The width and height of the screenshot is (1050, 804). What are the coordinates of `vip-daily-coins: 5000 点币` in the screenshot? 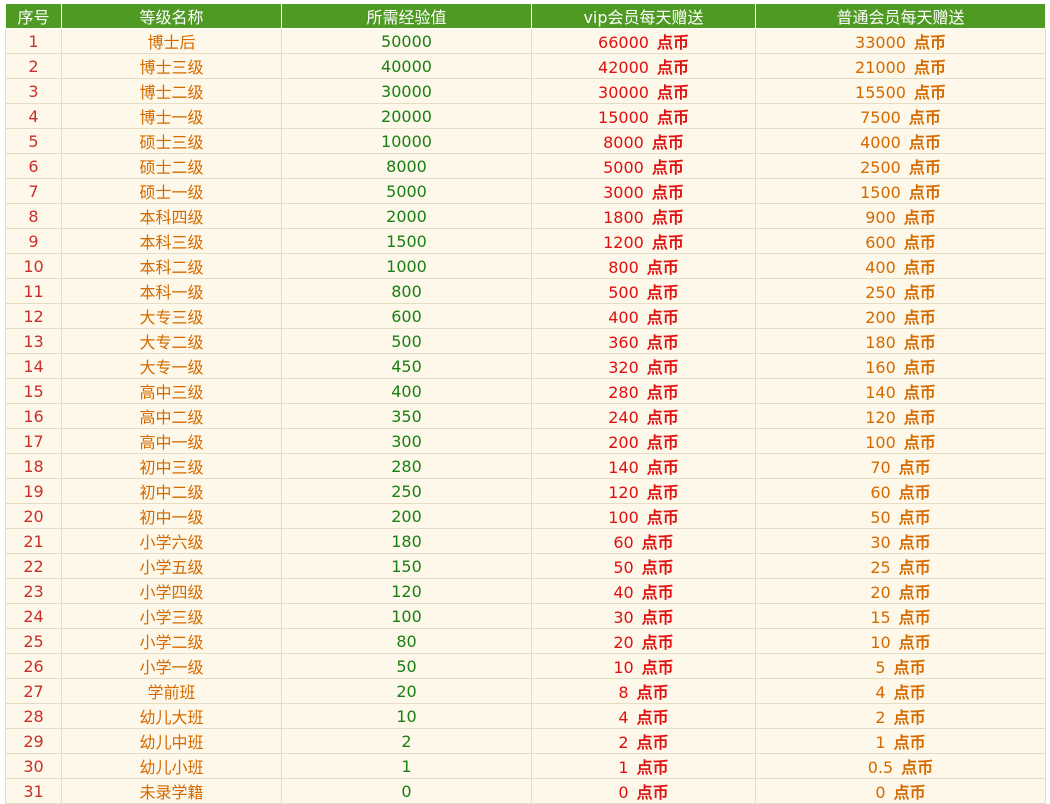 It's located at (643, 166).